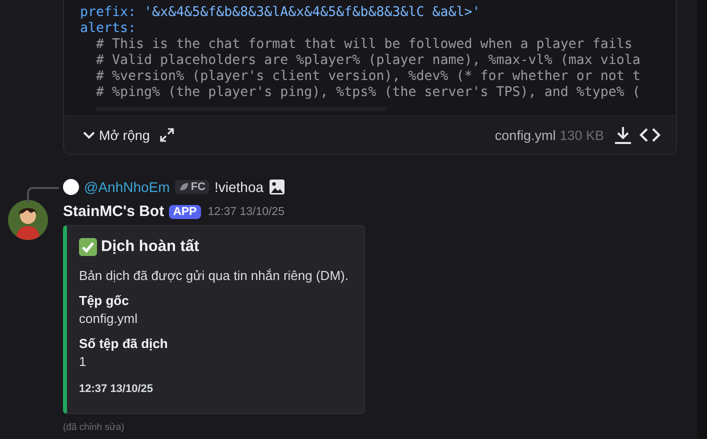 The width and height of the screenshot is (707, 439). I want to click on field-value: 1, so click(83, 361).